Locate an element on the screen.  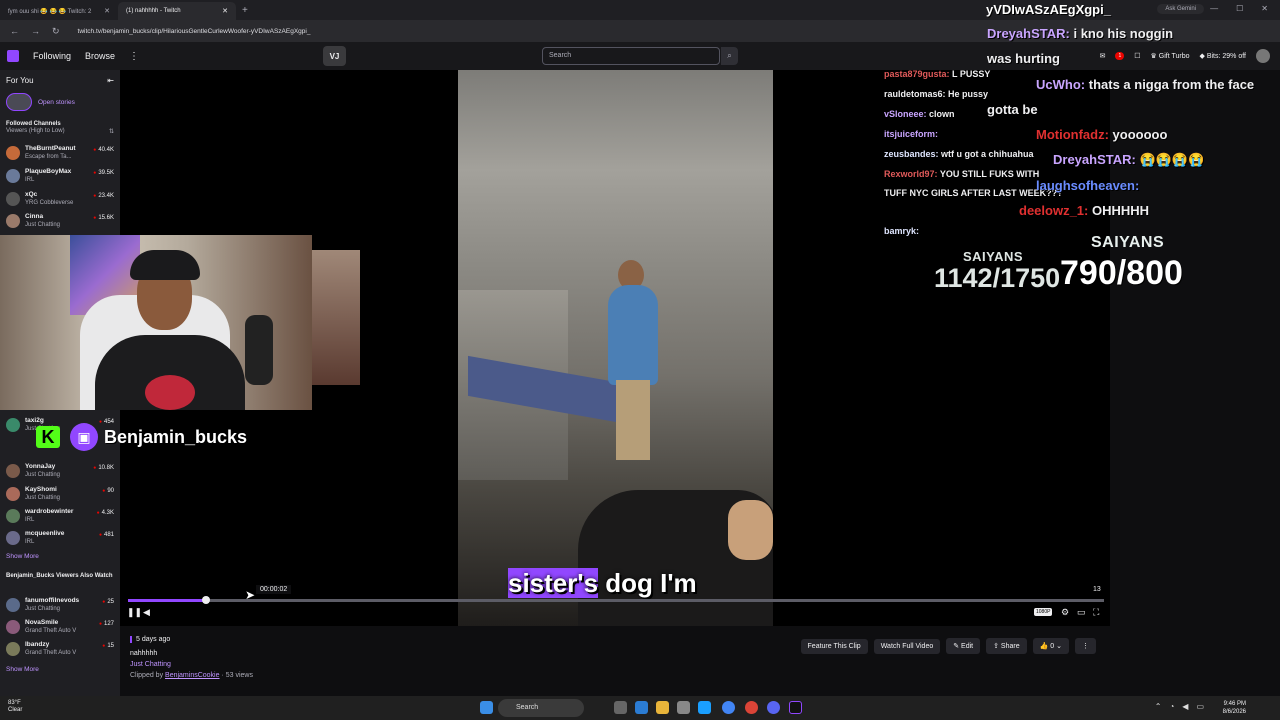
clipper-link: BenjaminsCookie is located at coordinates (192, 675).